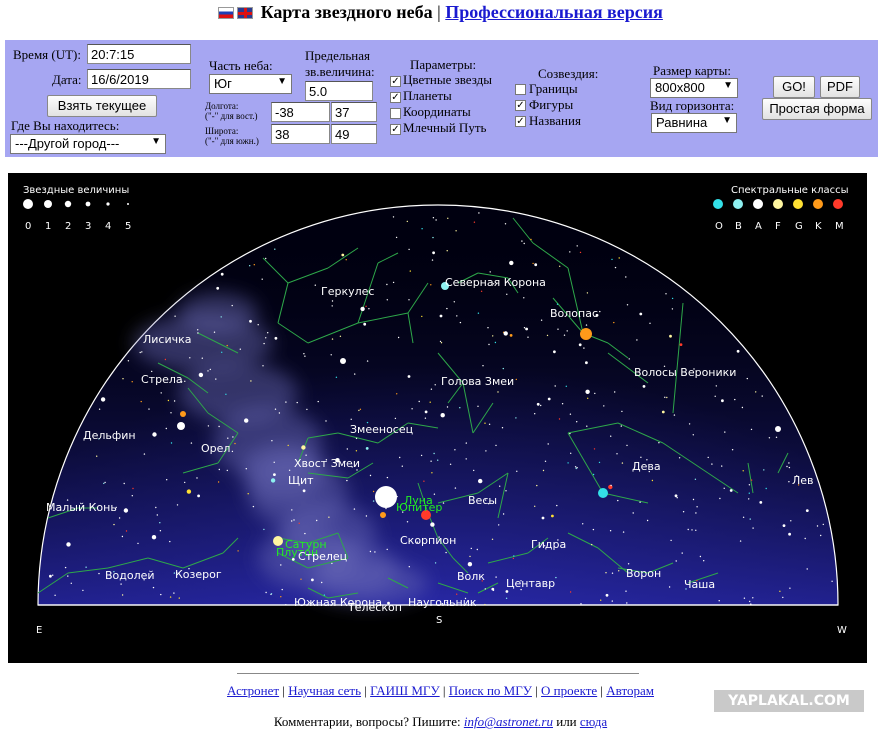  What do you see at coordinates (395, 97) in the screenshot?
I see `planets-checkbox: ✓` at bounding box center [395, 97].